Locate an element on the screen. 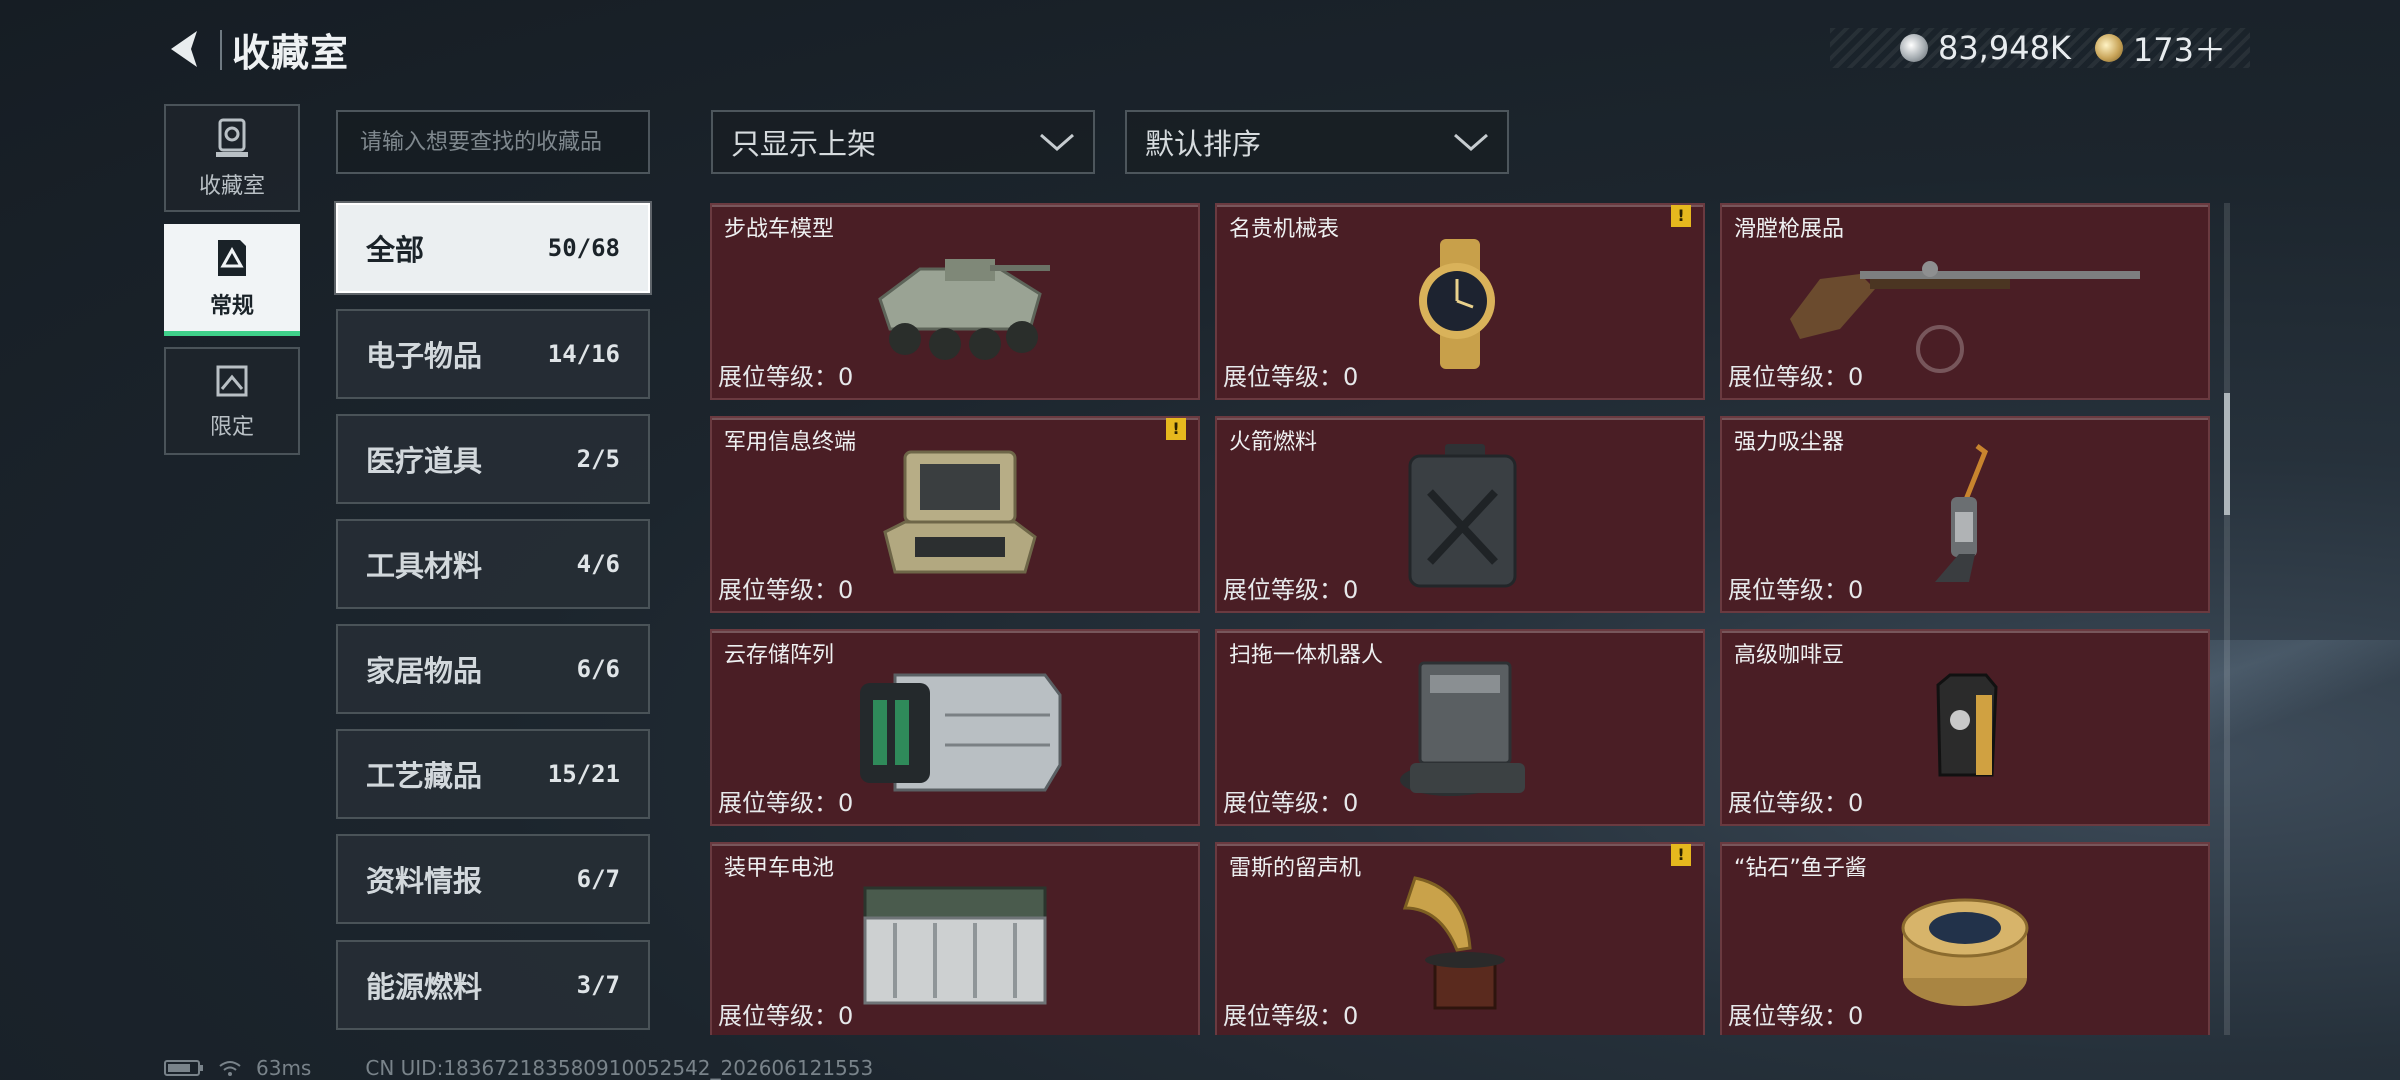  item-name: 军用信息终端 is located at coordinates (790, 442).